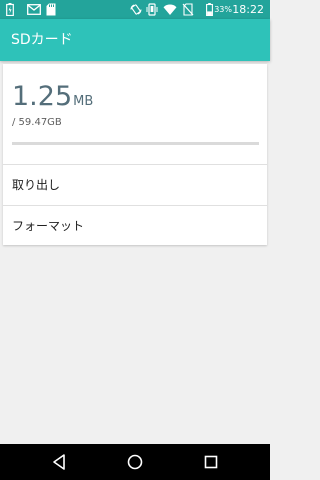  What do you see at coordinates (34, 9) in the screenshot?
I see `mail-icon` at bounding box center [34, 9].